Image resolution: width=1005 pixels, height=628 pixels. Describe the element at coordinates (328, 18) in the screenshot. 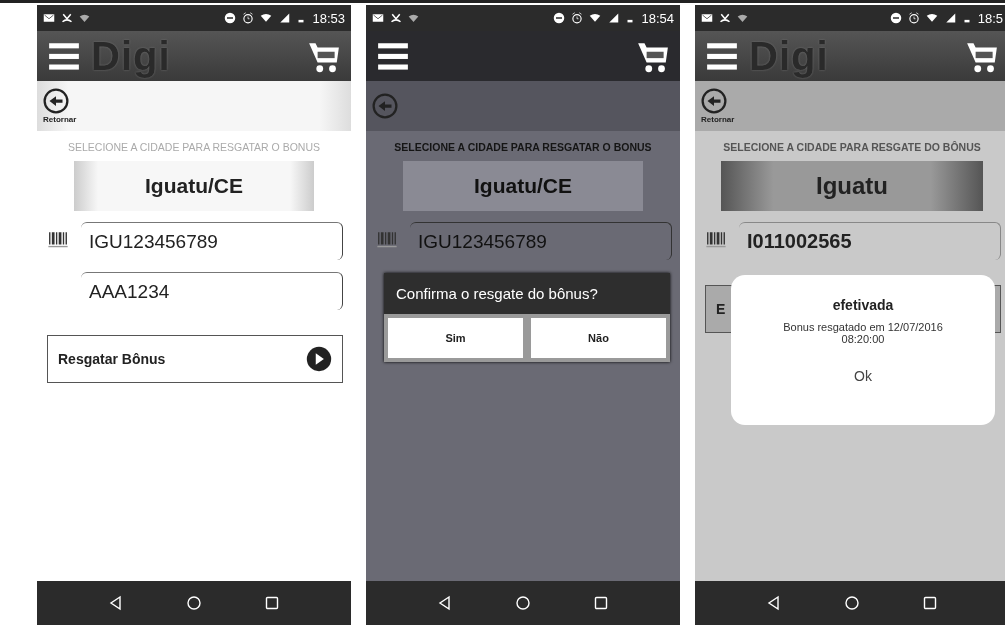

I see `status-time: 18:53` at that location.